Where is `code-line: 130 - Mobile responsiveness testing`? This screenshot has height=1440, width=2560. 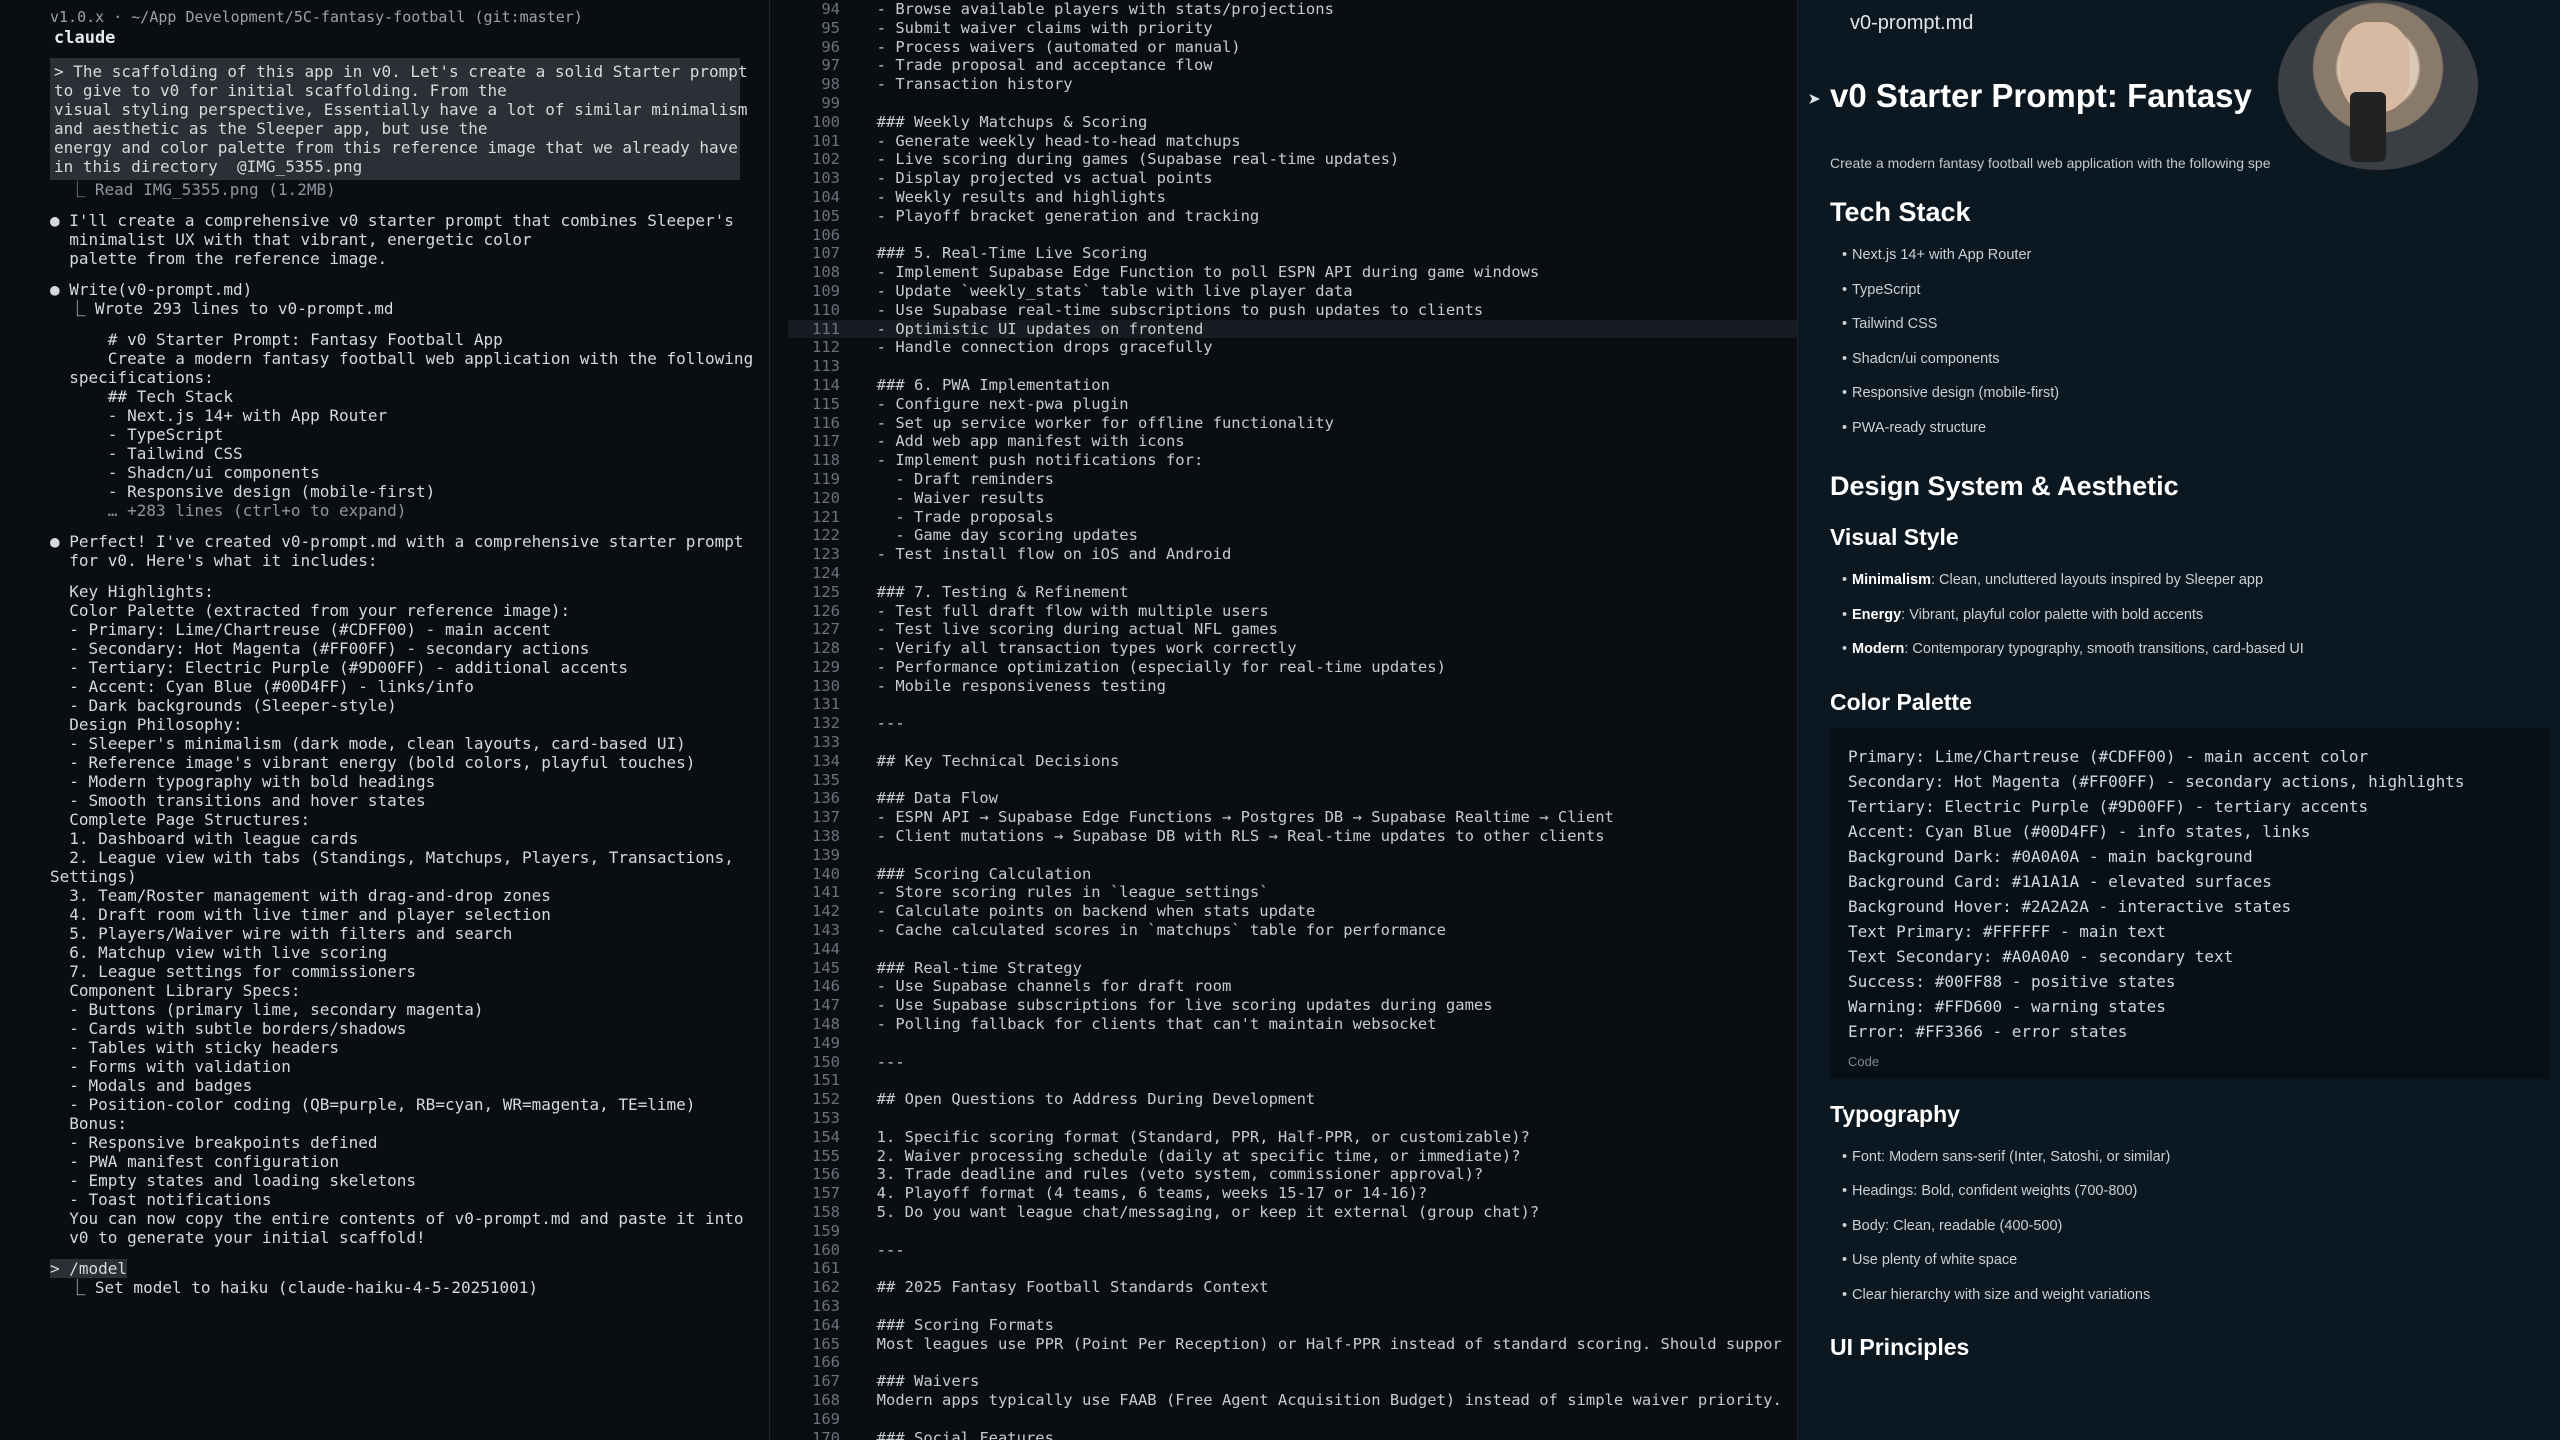 code-line: 130 - Mobile responsiveness testing is located at coordinates (1292, 686).